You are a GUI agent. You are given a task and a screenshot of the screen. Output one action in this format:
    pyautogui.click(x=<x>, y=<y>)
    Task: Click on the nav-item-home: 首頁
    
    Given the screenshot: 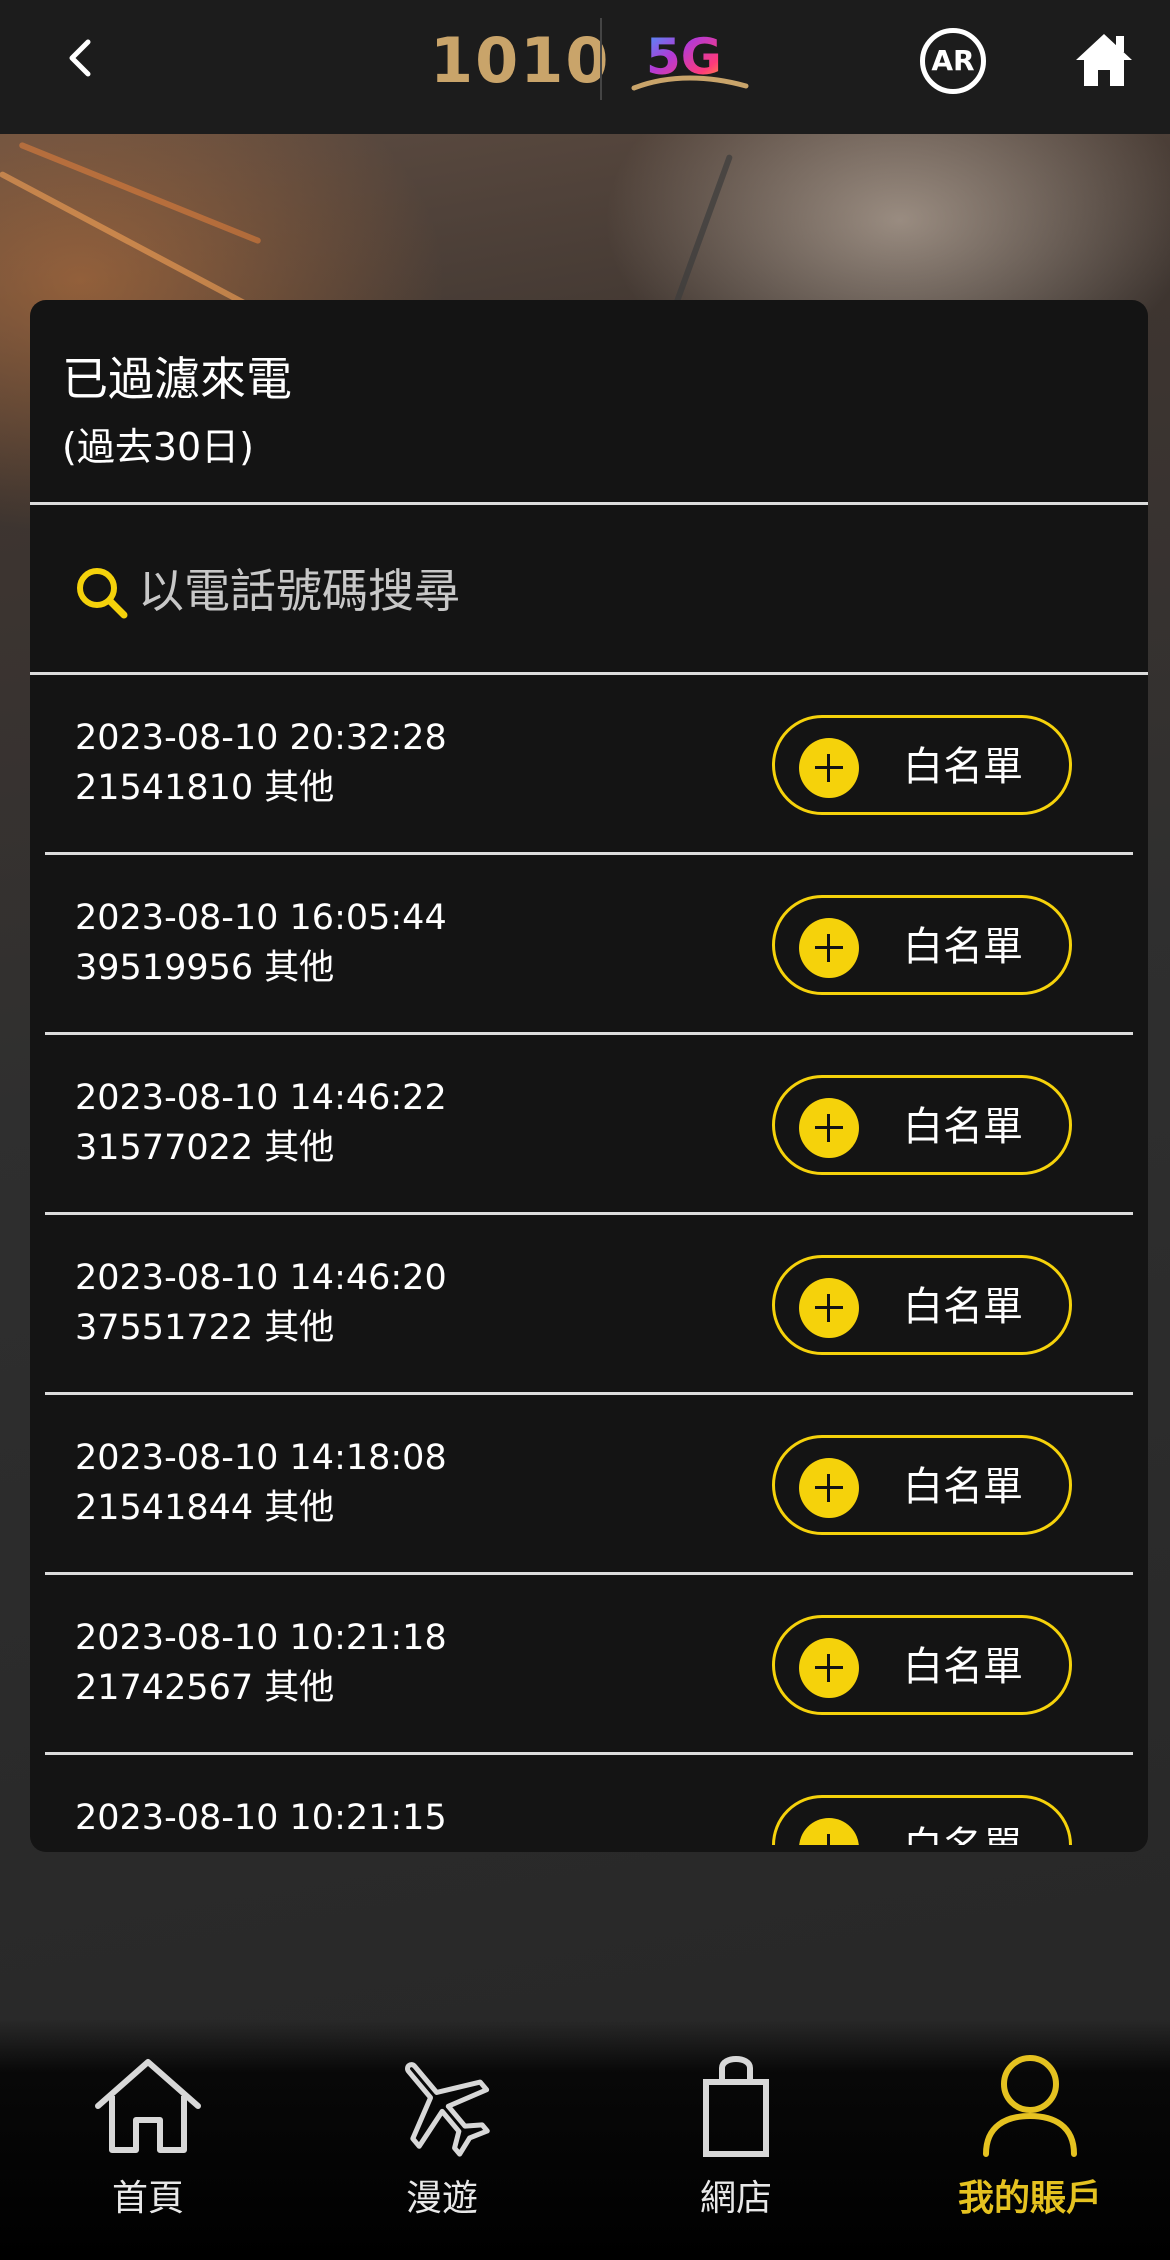 What is the action you would take?
    pyautogui.click(x=148, y=2145)
    